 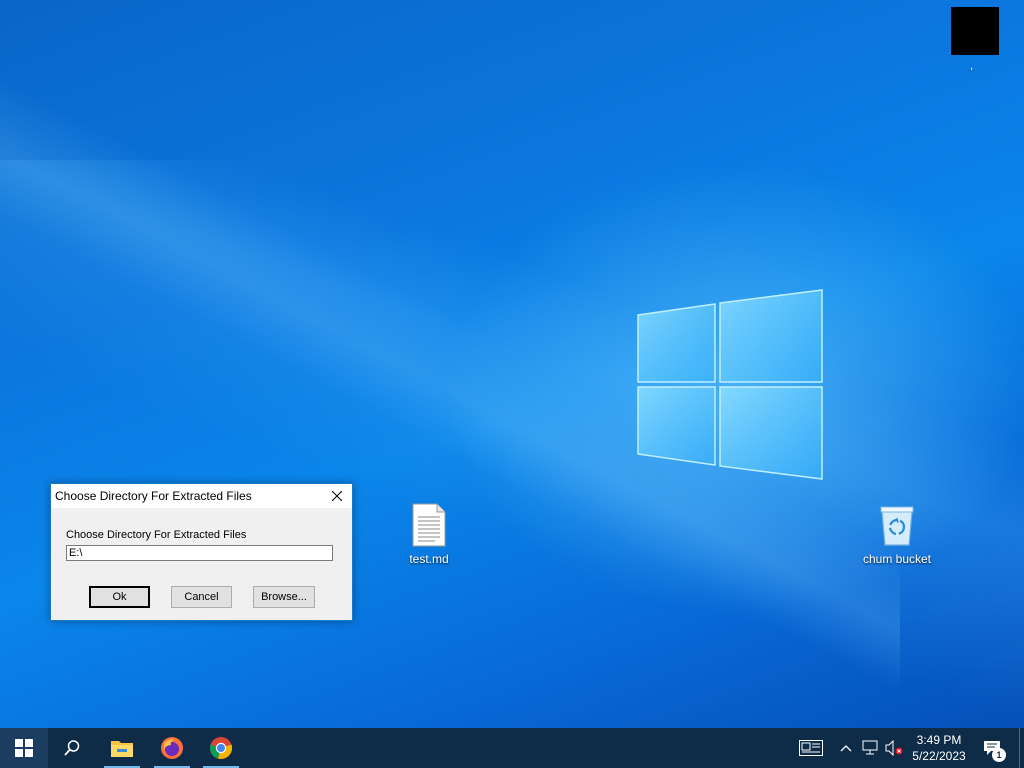 What do you see at coordinates (972, 65) in the screenshot?
I see `desktop-icon-label: ,` at bounding box center [972, 65].